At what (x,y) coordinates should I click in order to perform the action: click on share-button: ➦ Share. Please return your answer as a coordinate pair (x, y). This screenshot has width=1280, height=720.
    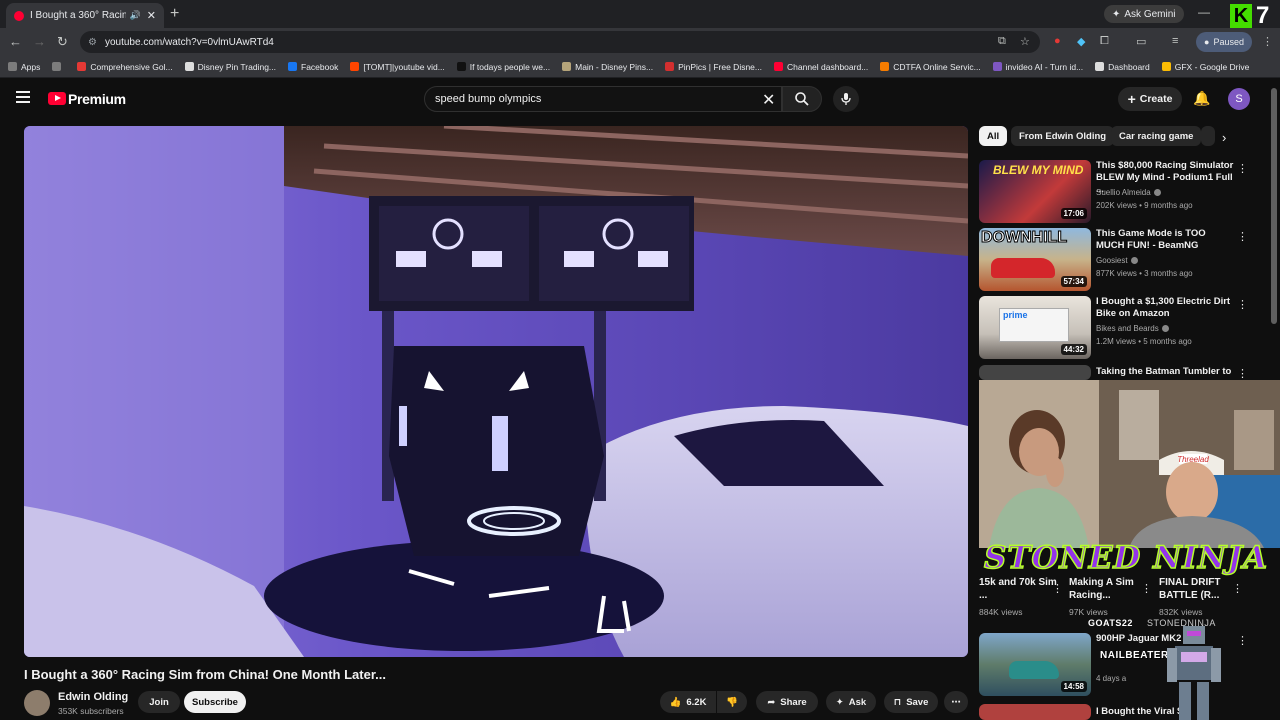
    Looking at the image, I should click on (787, 702).